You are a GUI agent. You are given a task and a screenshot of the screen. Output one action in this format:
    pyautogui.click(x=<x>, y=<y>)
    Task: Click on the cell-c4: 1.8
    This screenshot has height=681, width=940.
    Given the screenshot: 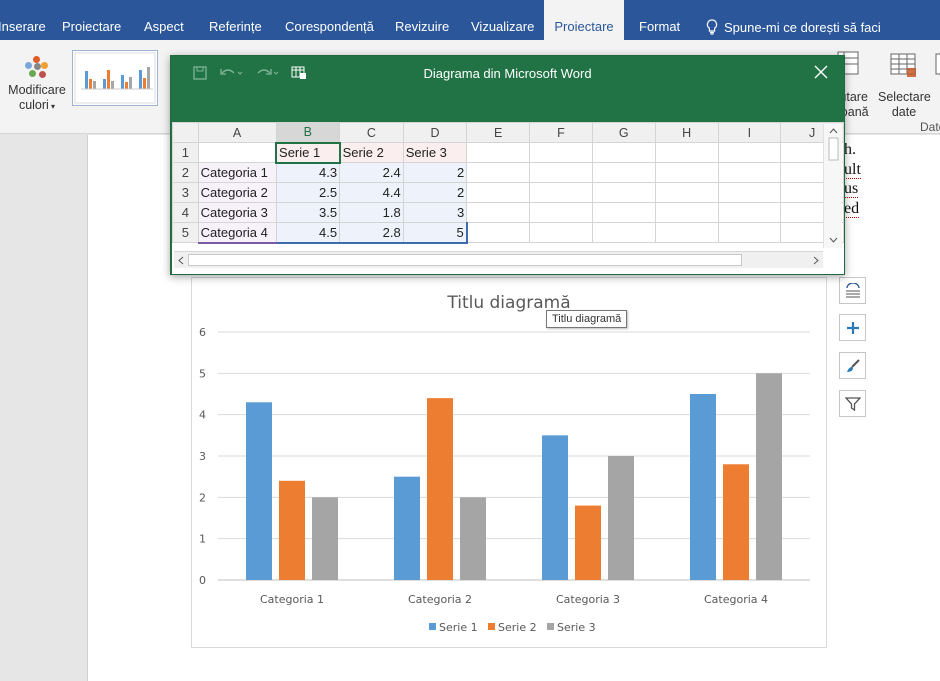 What is the action you would take?
    pyautogui.click(x=371, y=212)
    